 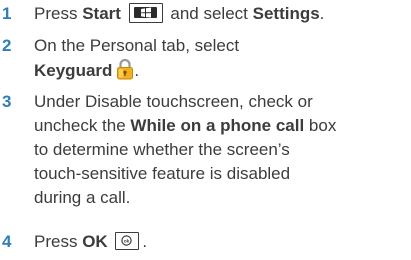 I want to click on step-1: 1 Press Start and select Settings., so click(x=205, y=15).